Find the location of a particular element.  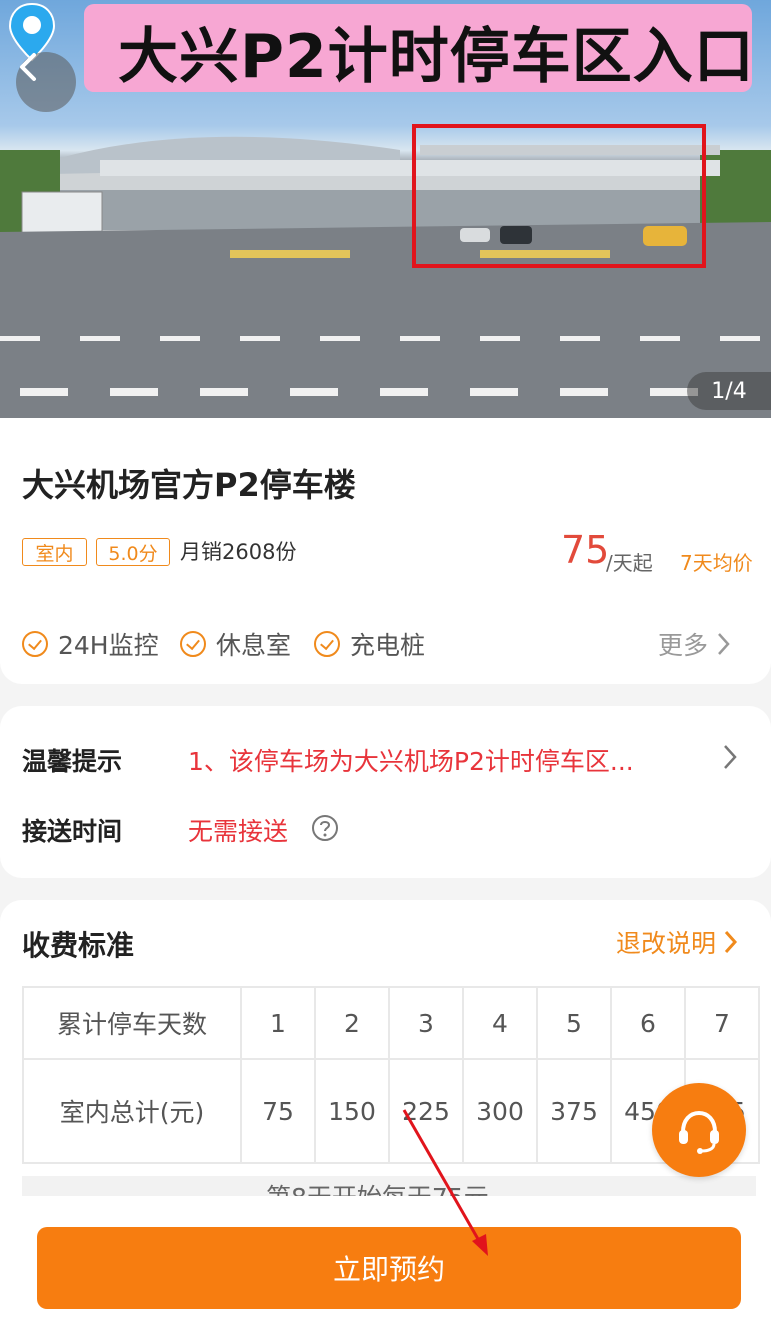

shuttle-label: 接送时间 is located at coordinates (72, 831).